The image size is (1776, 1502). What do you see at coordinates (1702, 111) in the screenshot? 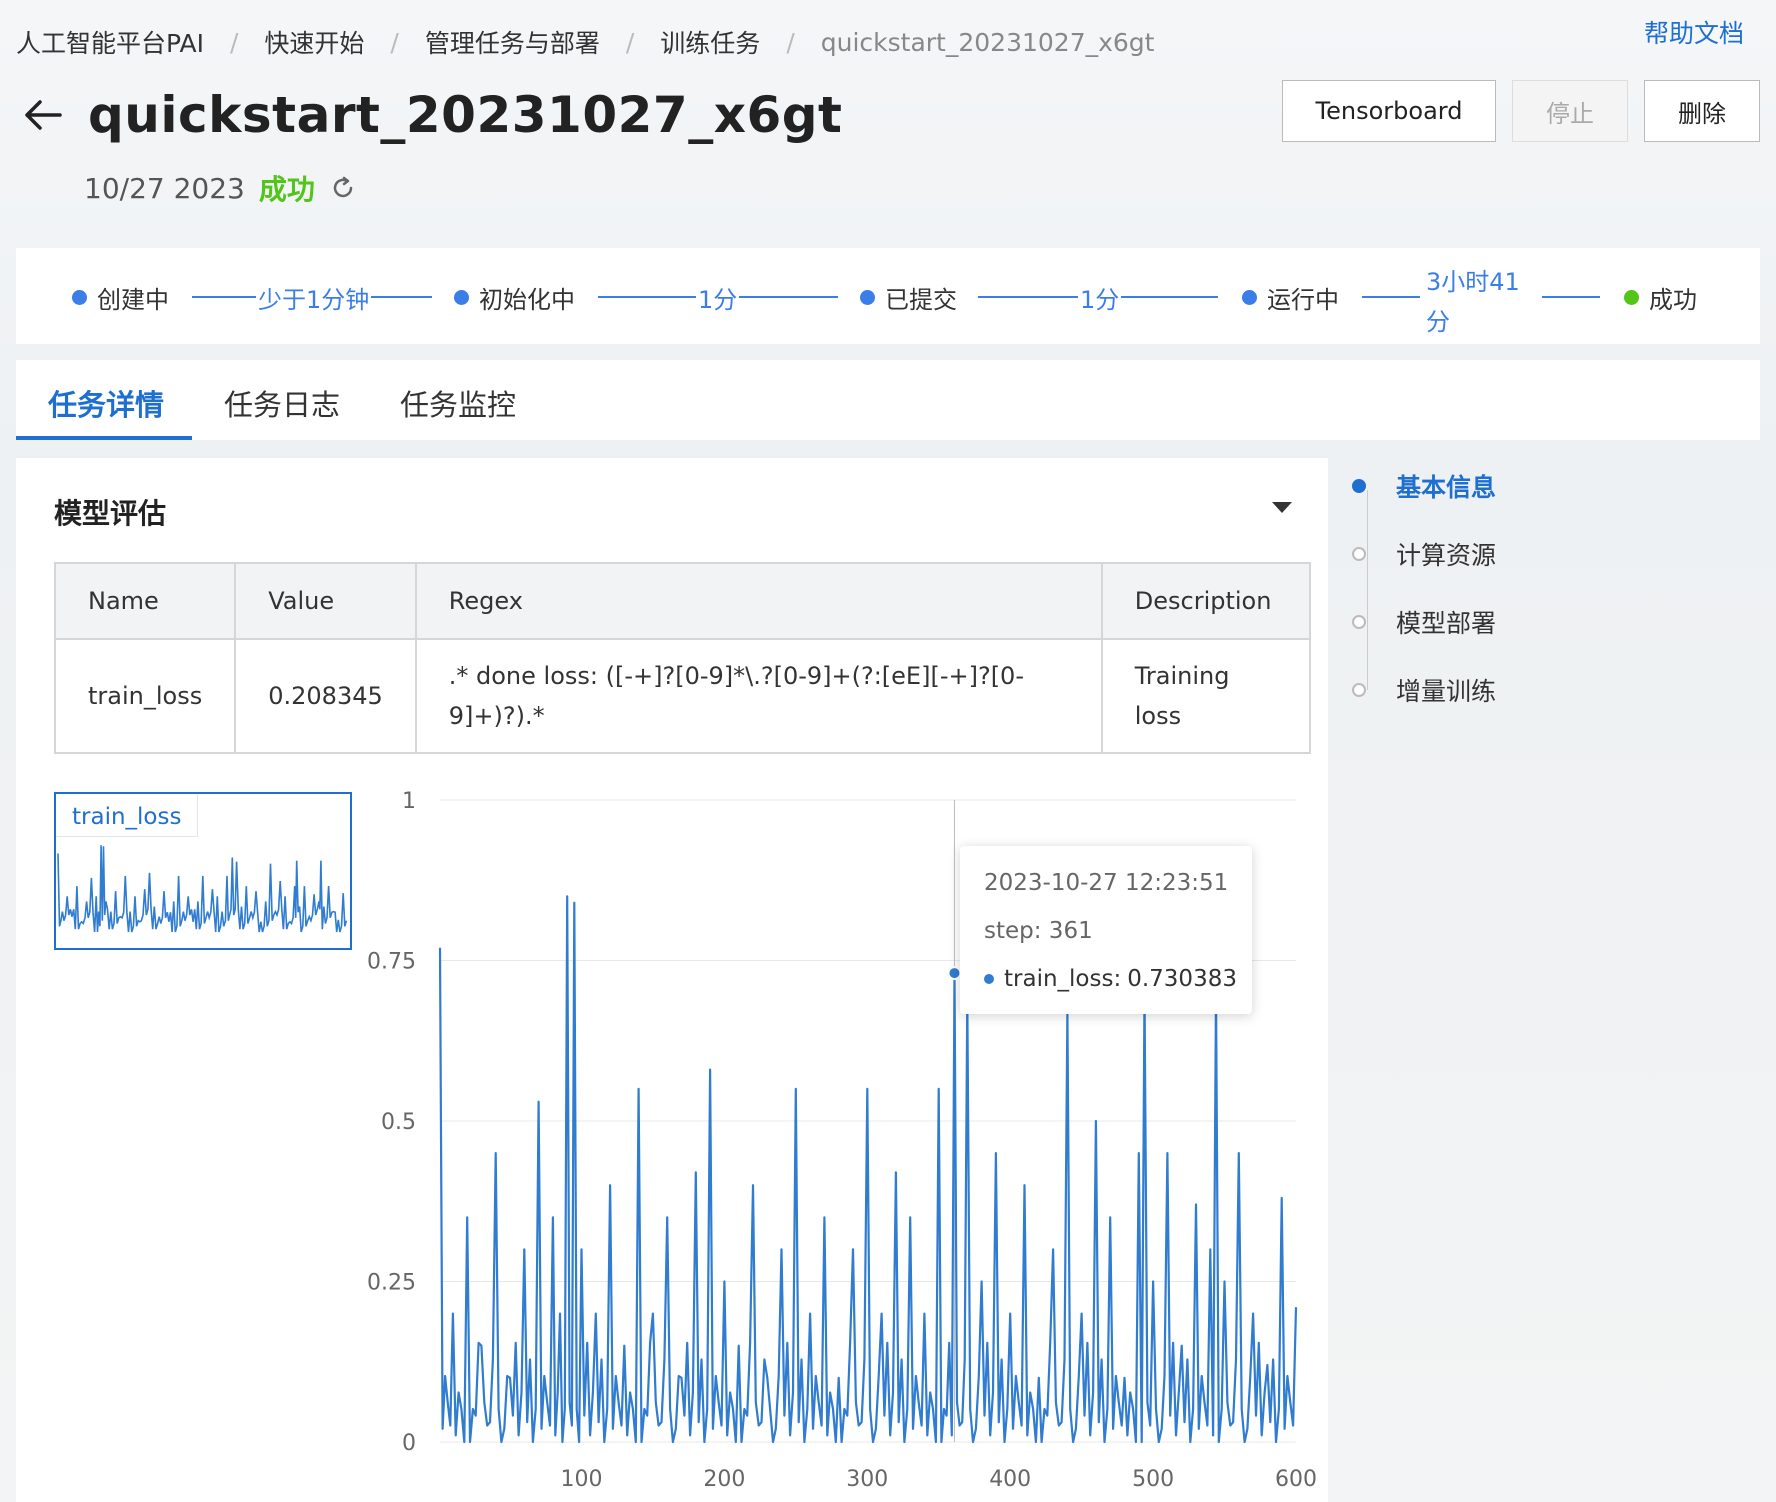
I see `delete-button: 删除` at bounding box center [1702, 111].